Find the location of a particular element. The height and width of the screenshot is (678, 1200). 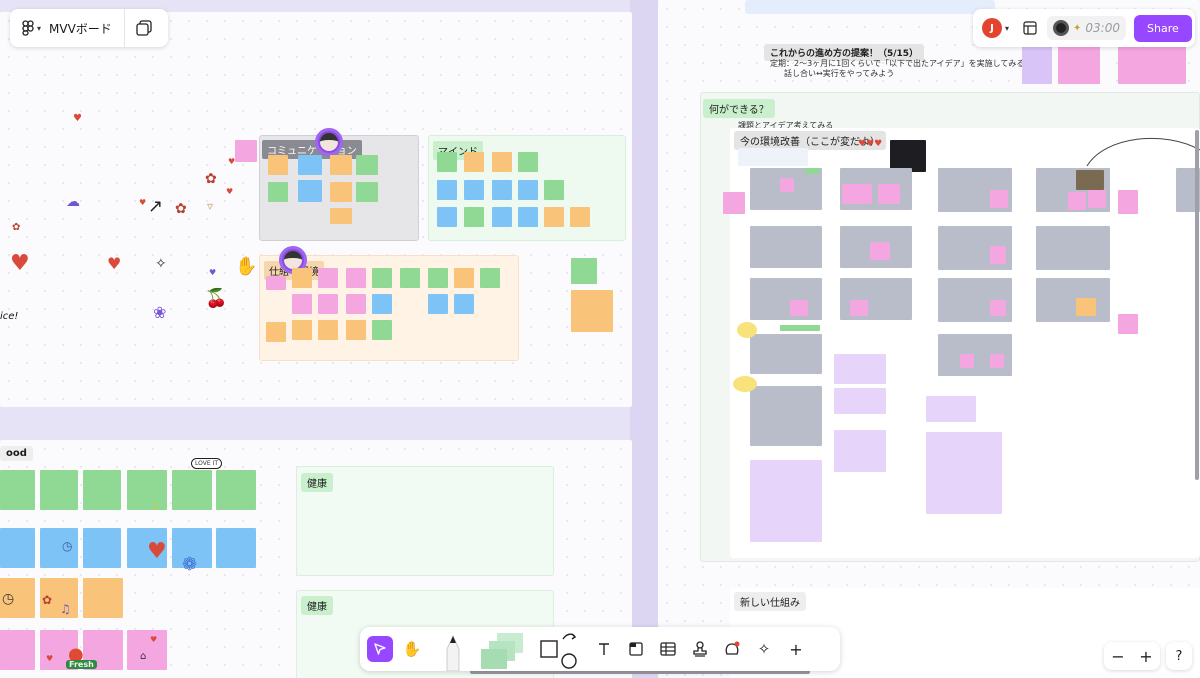

hand-tool: ✋ is located at coordinates (412, 649).